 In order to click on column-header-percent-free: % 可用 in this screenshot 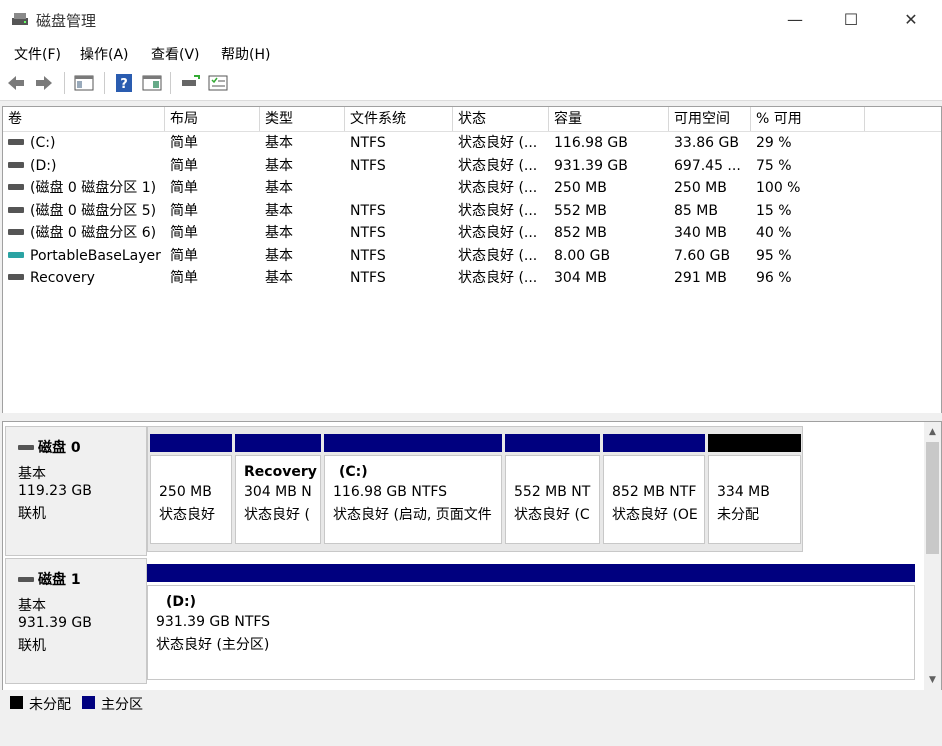, I will do `click(808, 119)`.